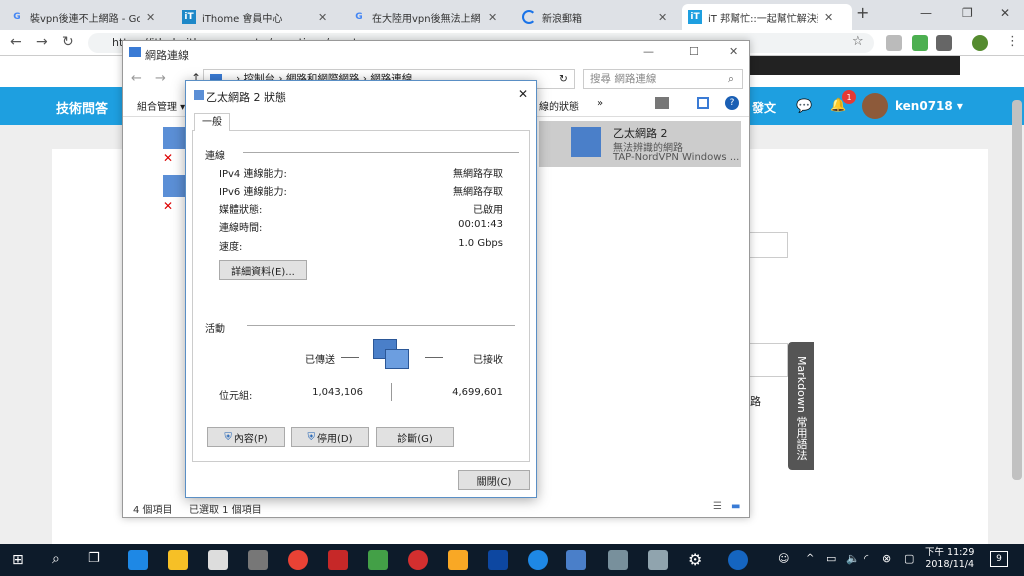 The height and width of the screenshot is (576, 1024). Describe the element at coordinates (178, 560) in the screenshot. I see `file-explorer-icon` at that location.